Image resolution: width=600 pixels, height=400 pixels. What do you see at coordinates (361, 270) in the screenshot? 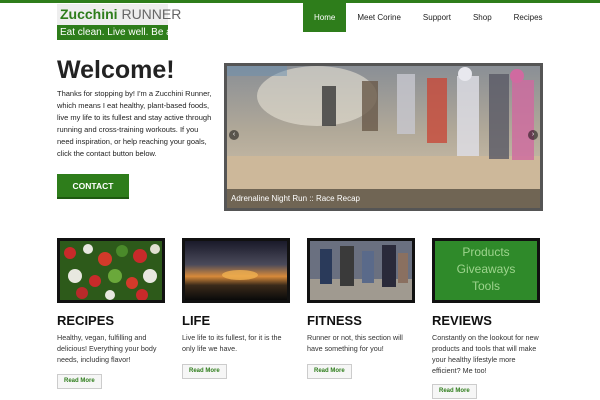
I see `fitness-image` at bounding box center [361, 270].